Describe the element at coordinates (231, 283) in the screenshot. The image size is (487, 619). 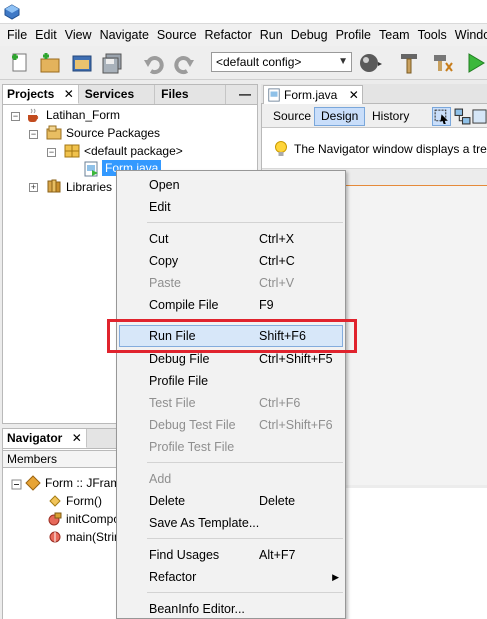
I see `menu-item-paste: Paste Ctrl+V` at that location.